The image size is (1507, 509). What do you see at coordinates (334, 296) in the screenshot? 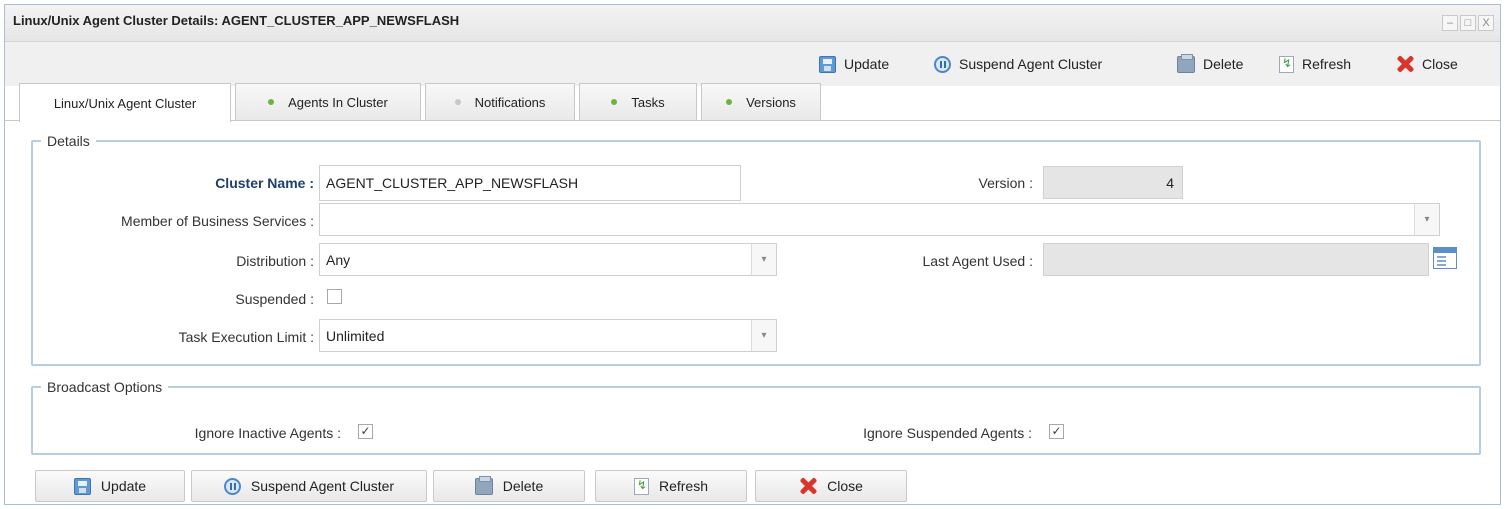
I see `suspended-checkbox` at bounding box center [334, 296].